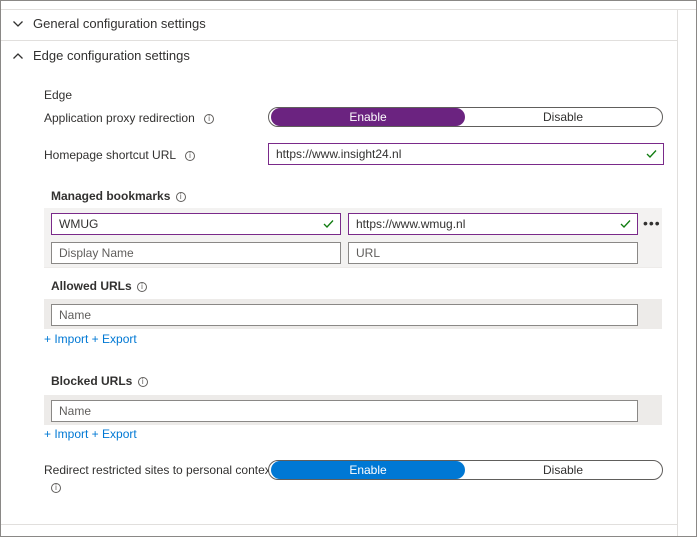 The height and width of the screenshot is (537, 697). What do you see at coordinates (18, 56) in the screenshot?
I see `chevron-up-icon` at bounding box center [18, 56].